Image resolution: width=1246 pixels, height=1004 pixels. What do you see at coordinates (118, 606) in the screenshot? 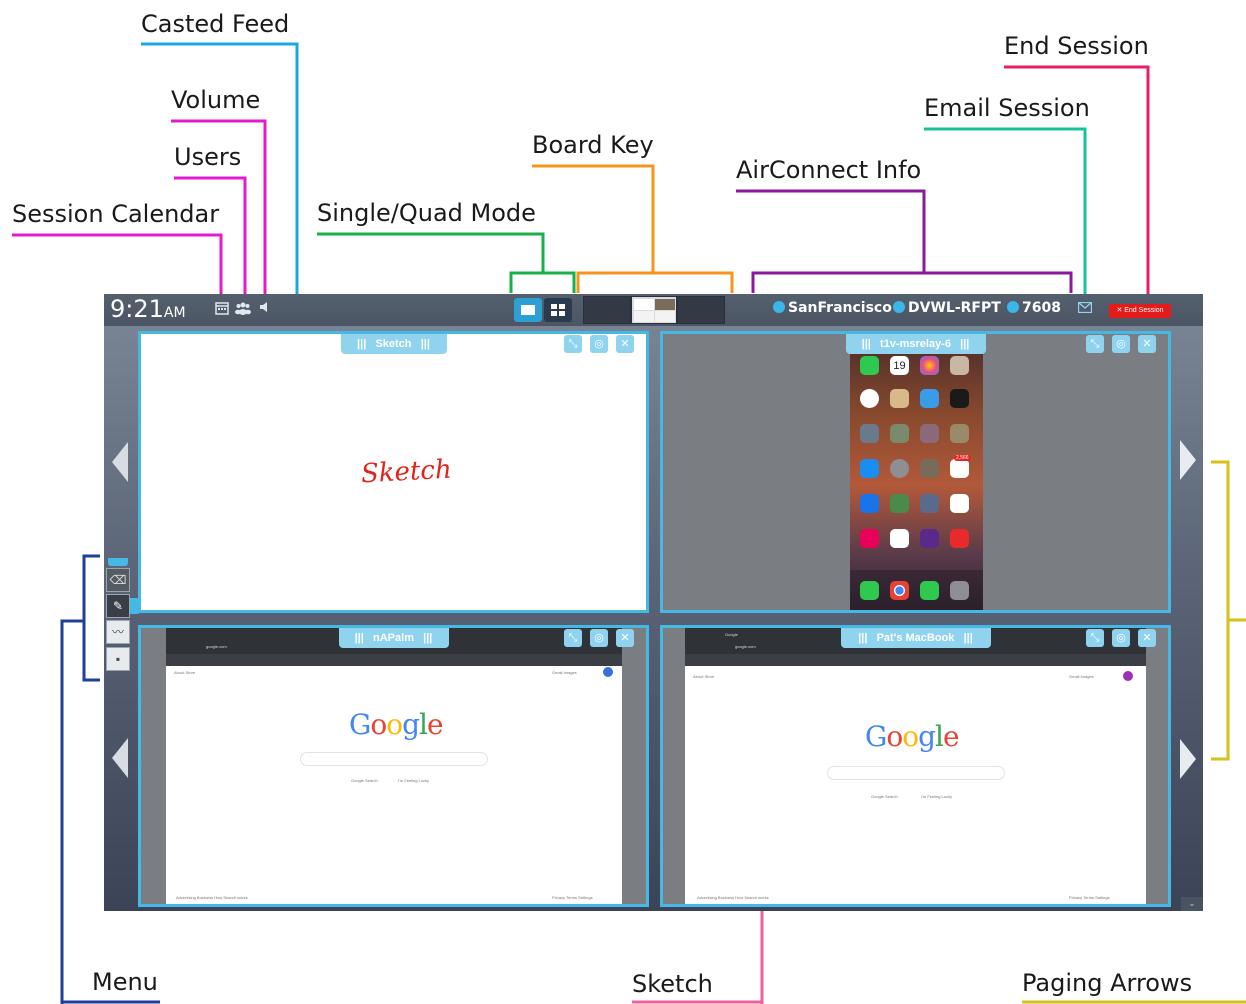
I see `pen-button: ✎` at bounding box center [118, 606].